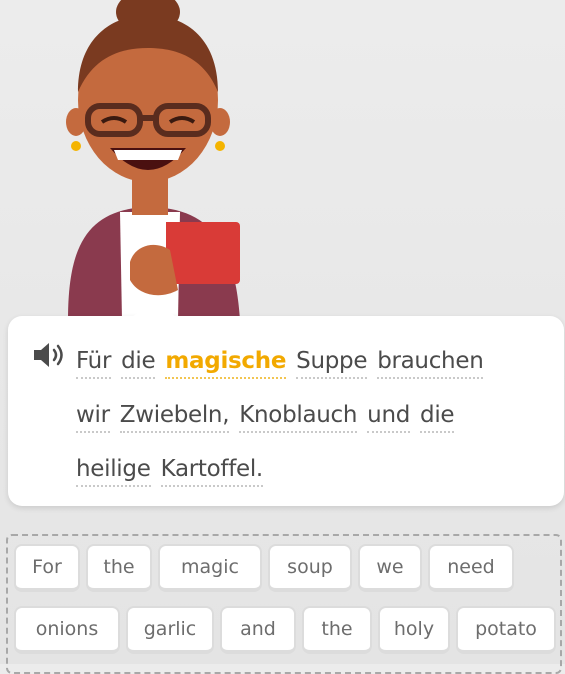 The height and width of the screenshot is (674, 565). What do you see at coordinates (210, 568) in the screenshot?
I see `word-tile: magic` at bounding box center [210, 568].